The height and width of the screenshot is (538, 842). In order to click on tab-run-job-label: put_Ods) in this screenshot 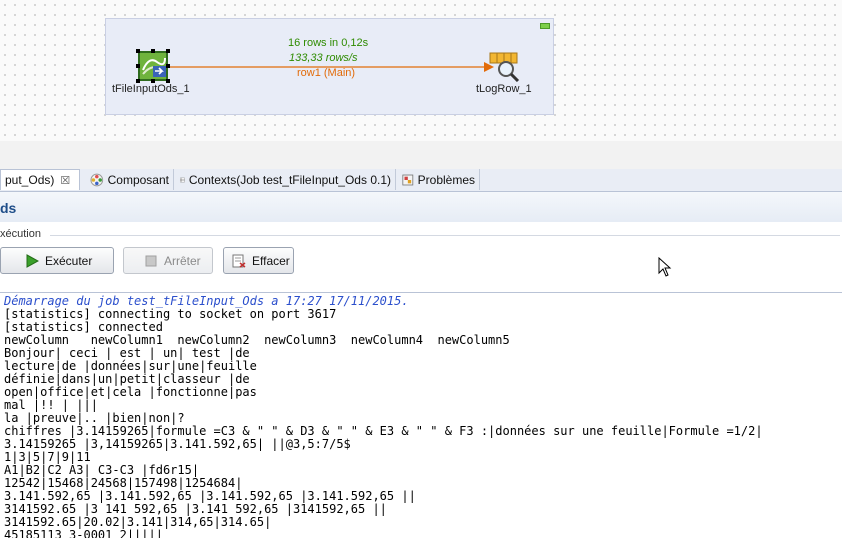, I will do `click(30, 180)`.